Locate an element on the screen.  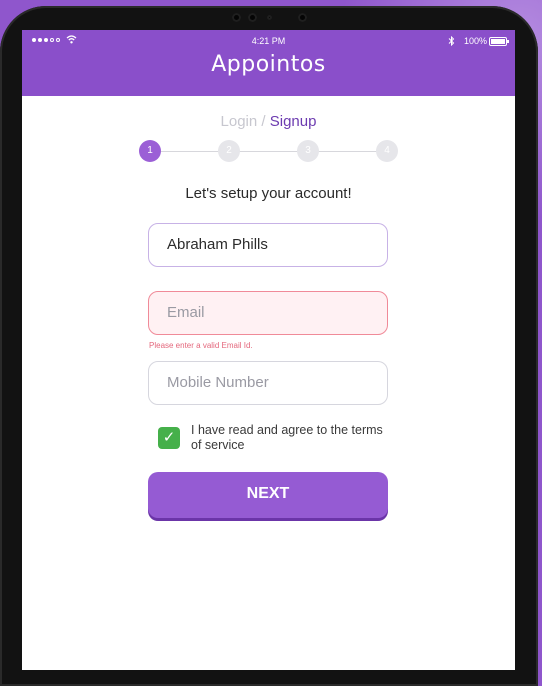
email-field is located at coordinates (268, 313).